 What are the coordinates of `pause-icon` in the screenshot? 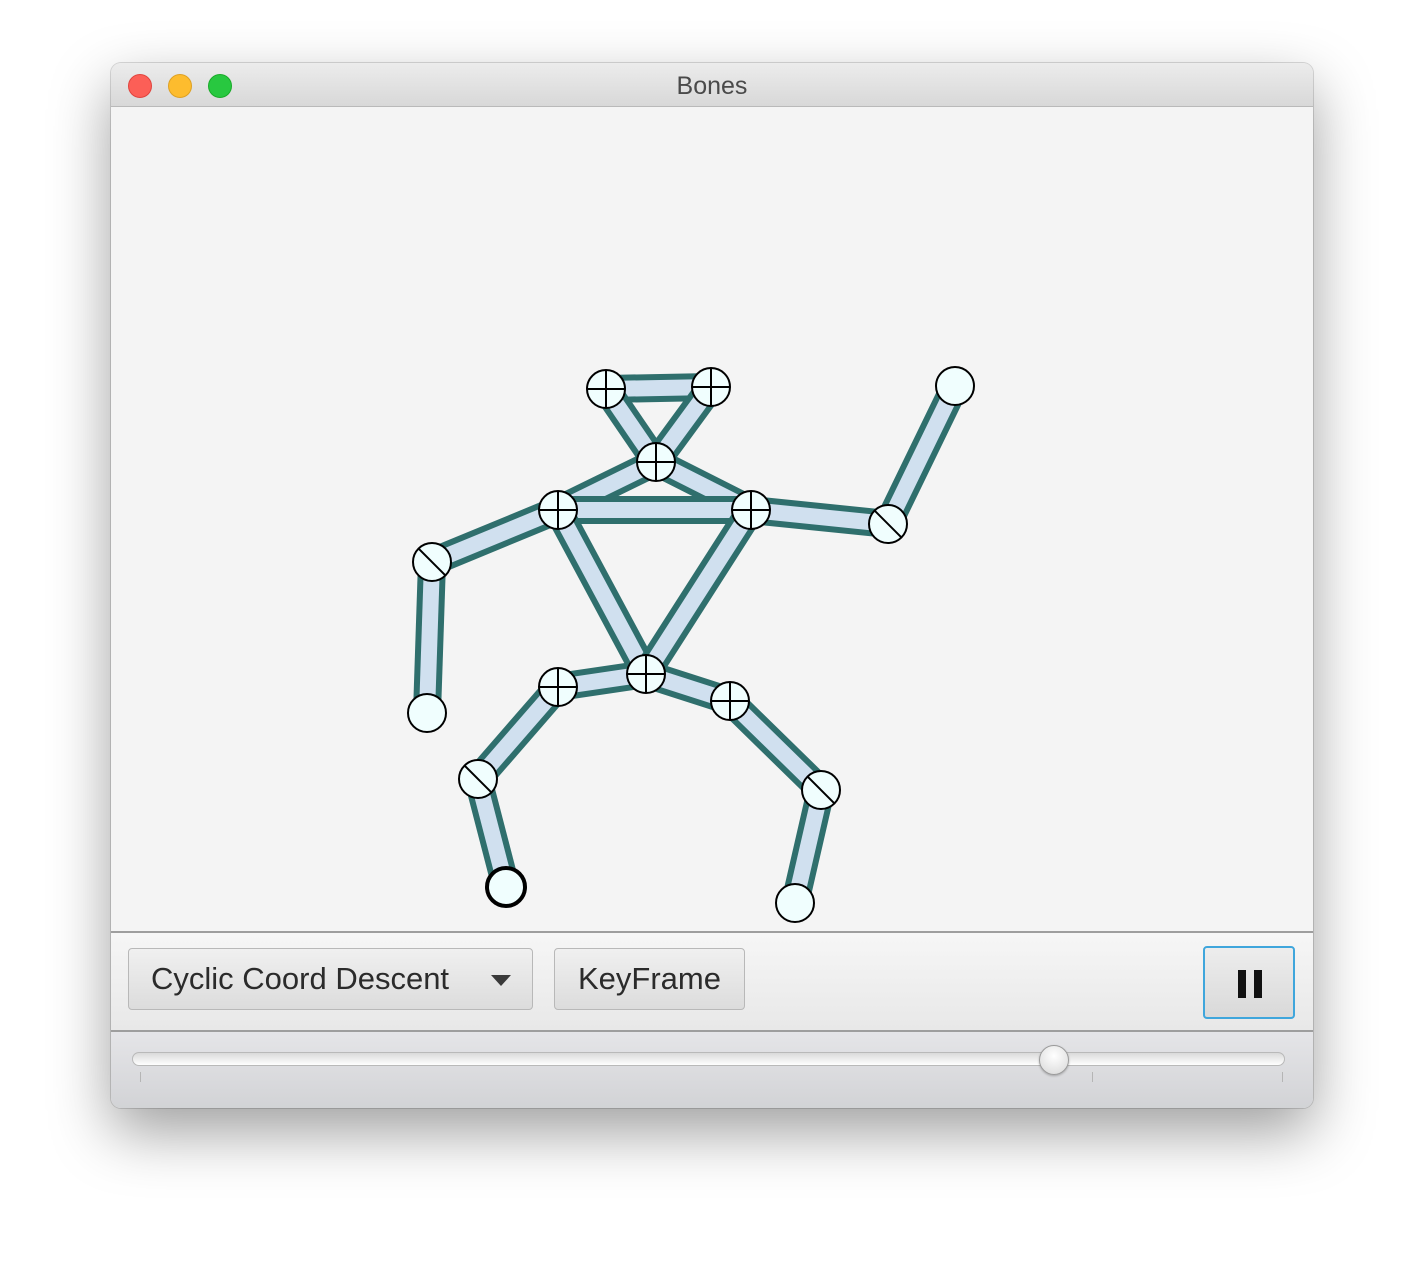 It's located at (1242, 984).